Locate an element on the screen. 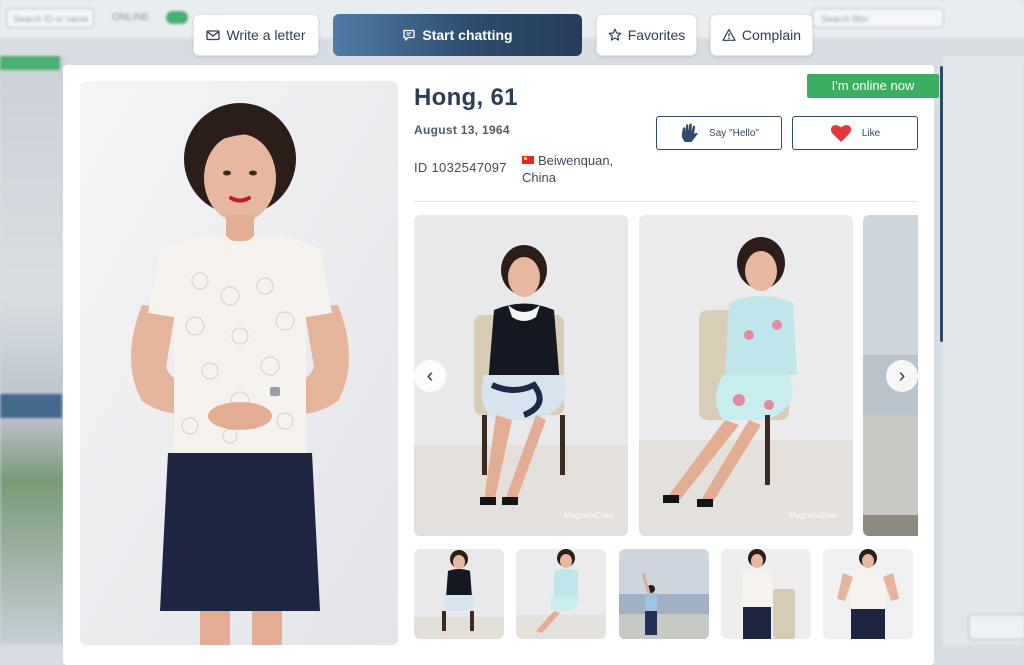 The height and width of the screenshot is (665, 1024). background-left-button is located at coordinates (31, 406).